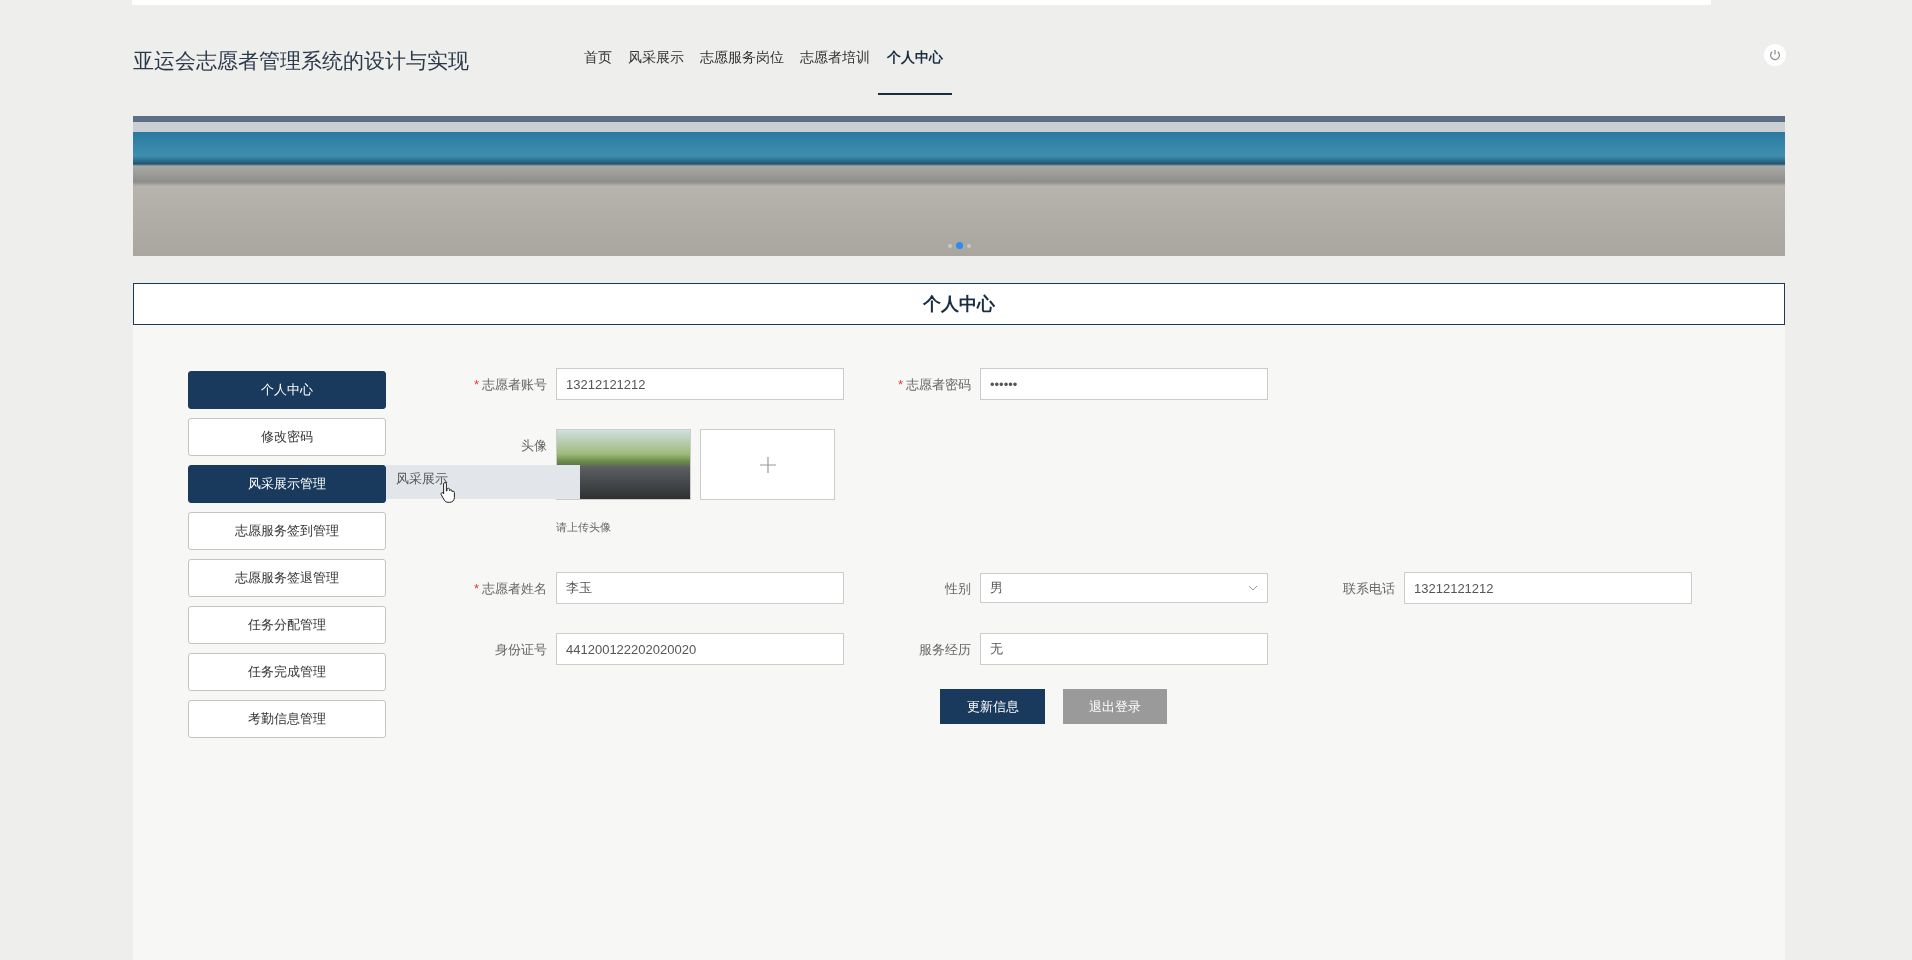 The width and height of the screenshot is (1912, 960). I want to click on upload-box, so click(767, 464).